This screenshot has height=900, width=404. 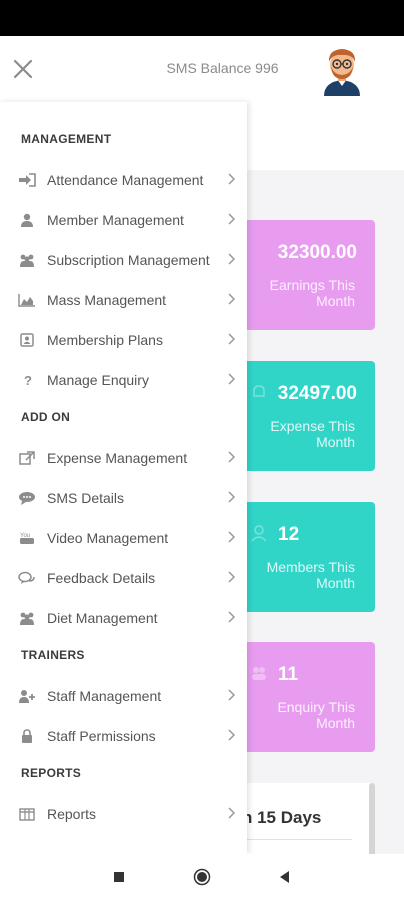 I want to click on chart-card-title: n 15 Days, so click(x=282, y=817).